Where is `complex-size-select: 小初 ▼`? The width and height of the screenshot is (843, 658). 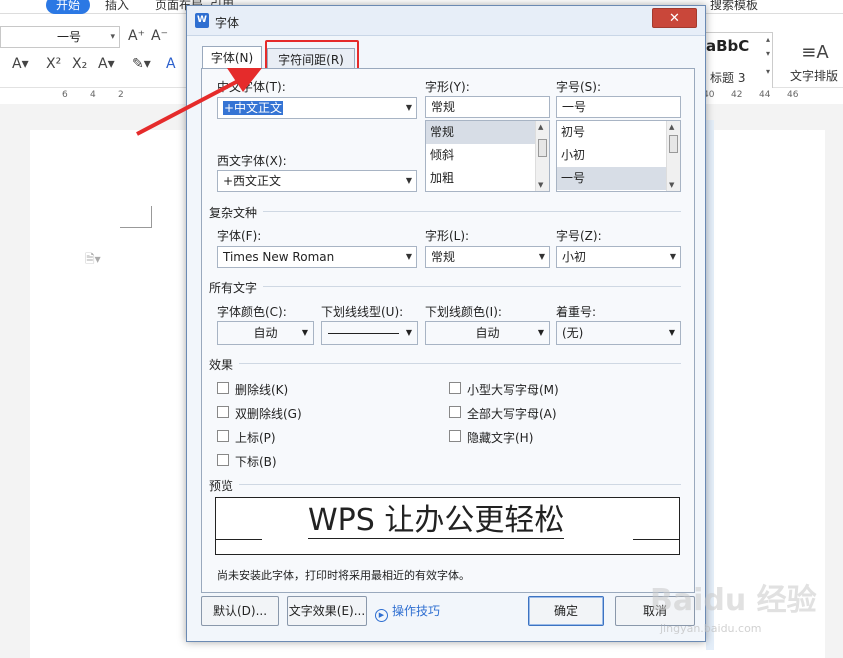
complex-size-select: 小初 ▼ is located at coordinates (618, 257).